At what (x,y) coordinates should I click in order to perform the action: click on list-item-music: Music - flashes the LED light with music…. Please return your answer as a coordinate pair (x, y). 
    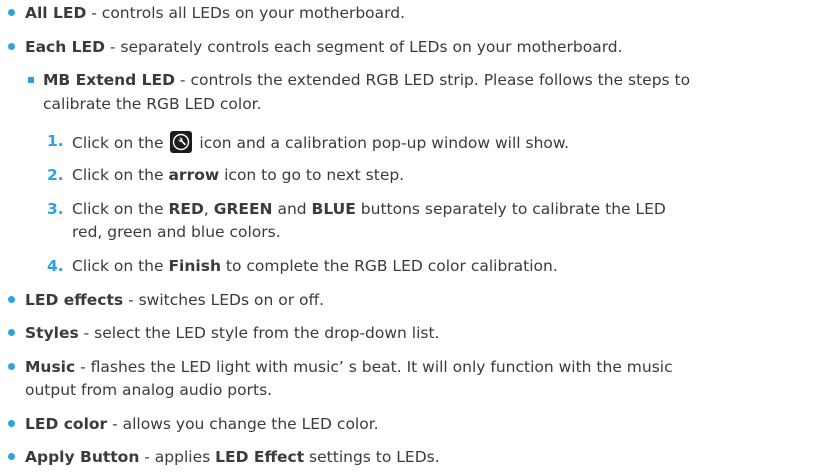
    Looking at the image, I should click on (349, 367).